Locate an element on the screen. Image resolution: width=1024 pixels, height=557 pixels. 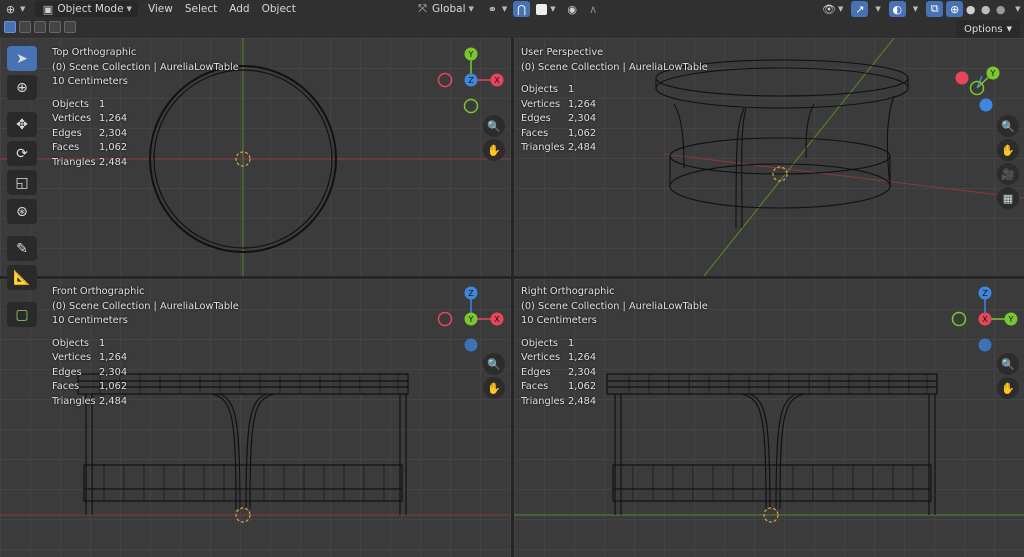
mode-label: Object Mode is located at coordinates (90, 9).